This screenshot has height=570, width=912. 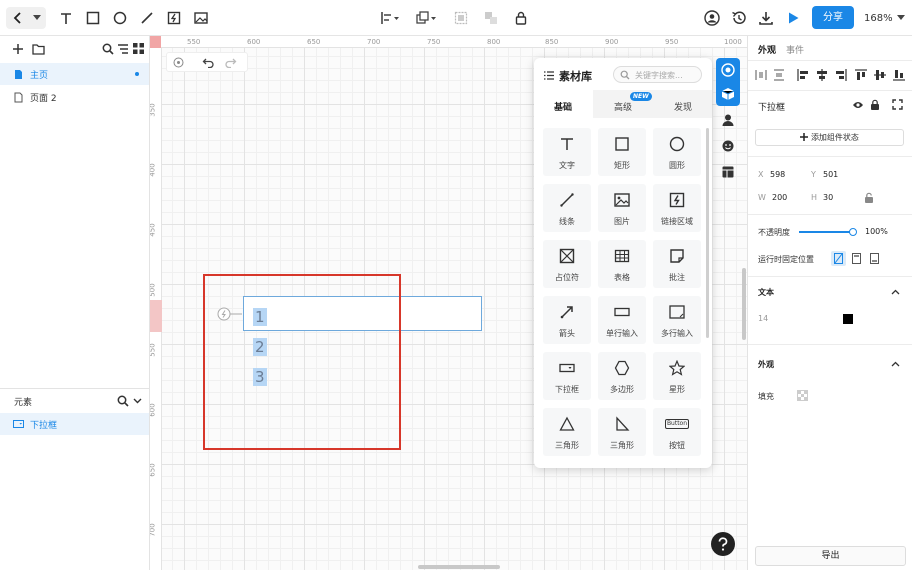 What do you see at coordinates (830, 90) in the screenshot?
I see `divider` at bounding box center [830, 90].